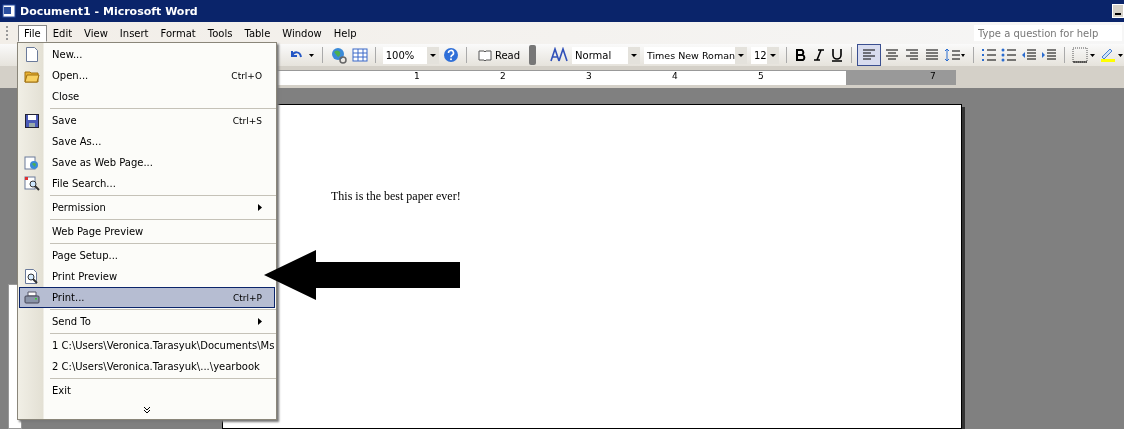  Describe the element at coordinates (302, 33) in the screenshot. I see `menu-item: Window` at that location.